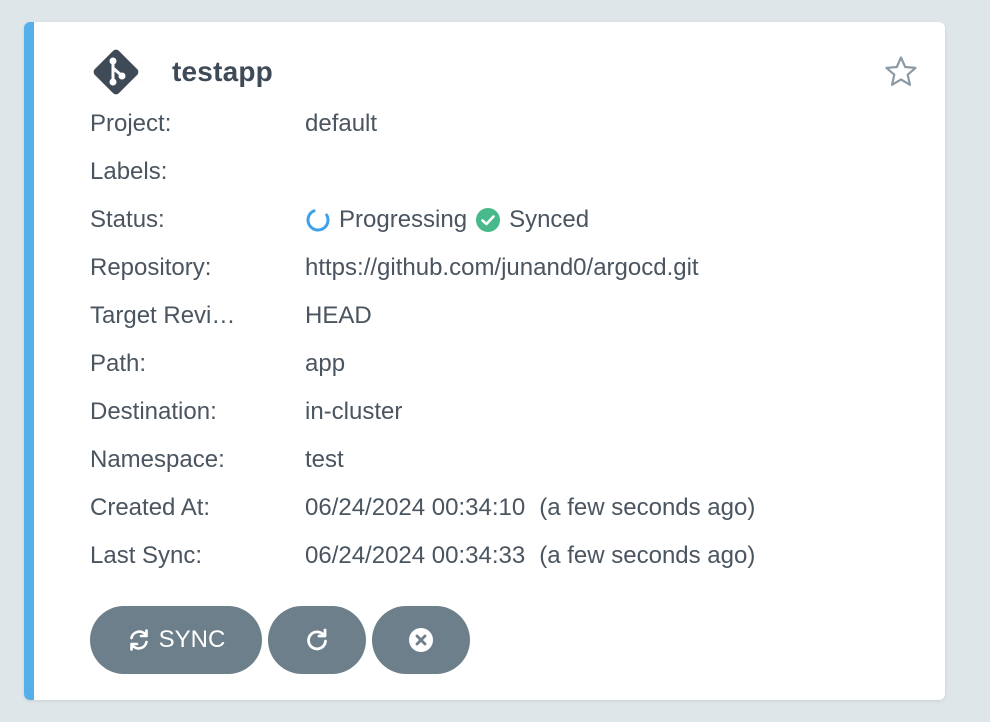 This screenshot has height=722, width=990. What do you see at coordinates (131, 123) in the screenshot?
I see `field-label: Project:` at bounding box center [131, 123].